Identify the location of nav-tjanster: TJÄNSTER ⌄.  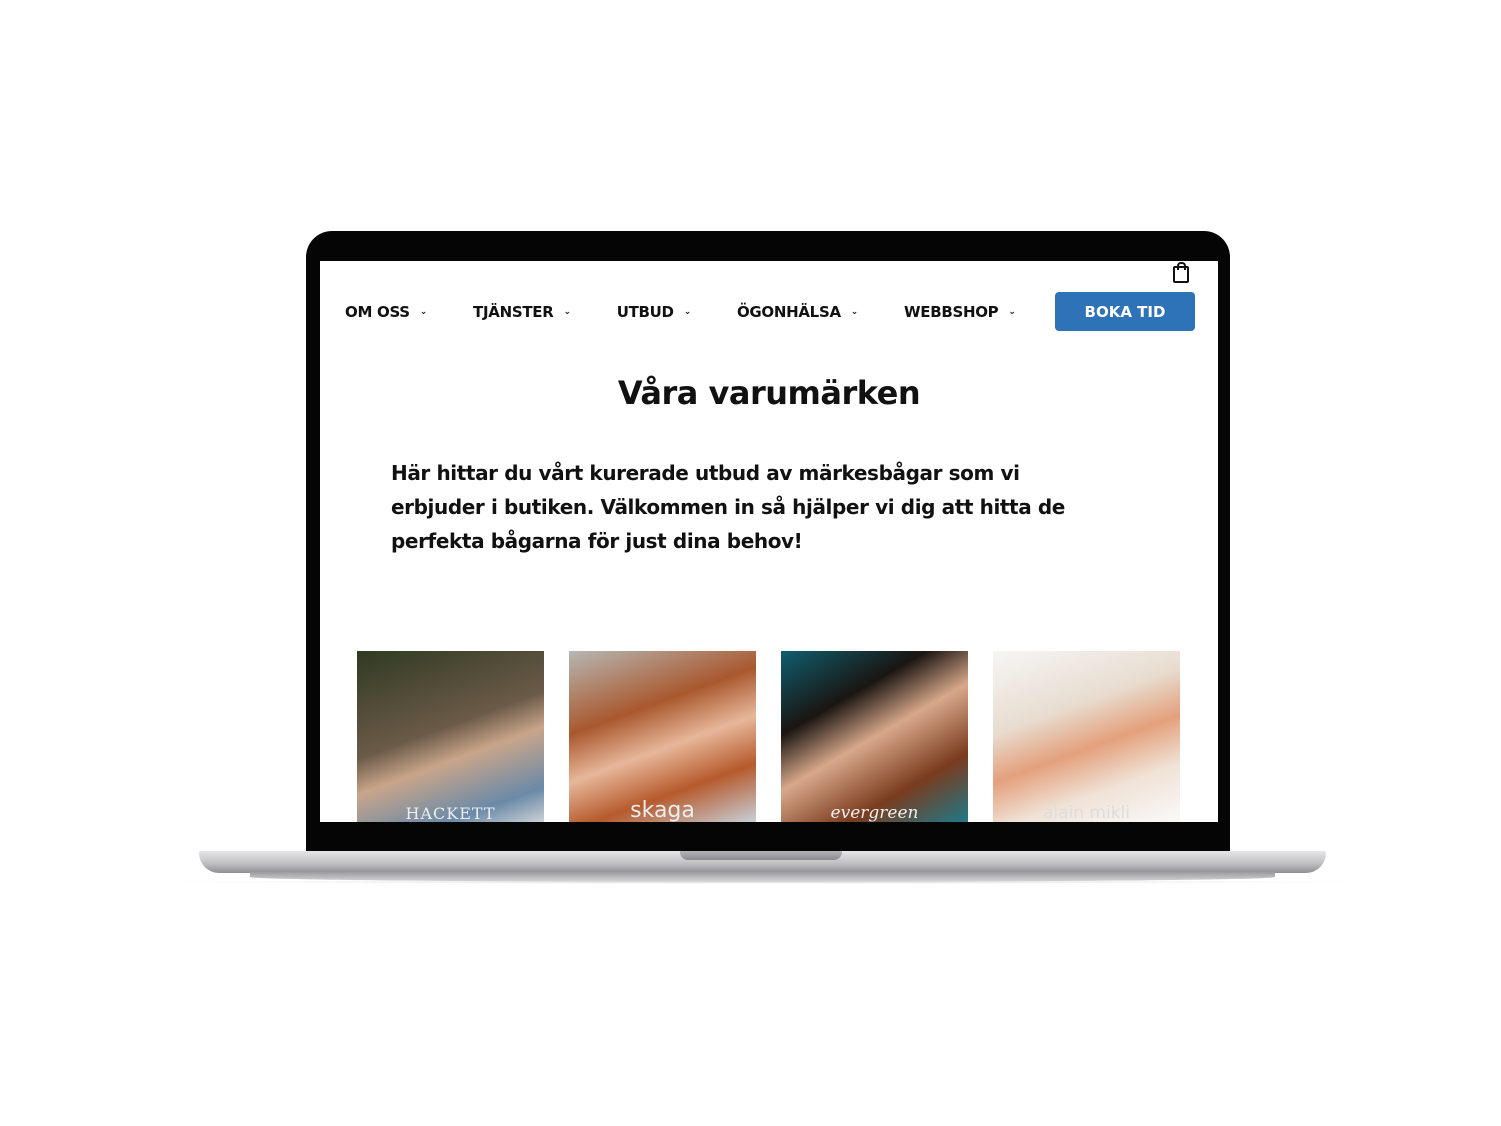
(522, 312).